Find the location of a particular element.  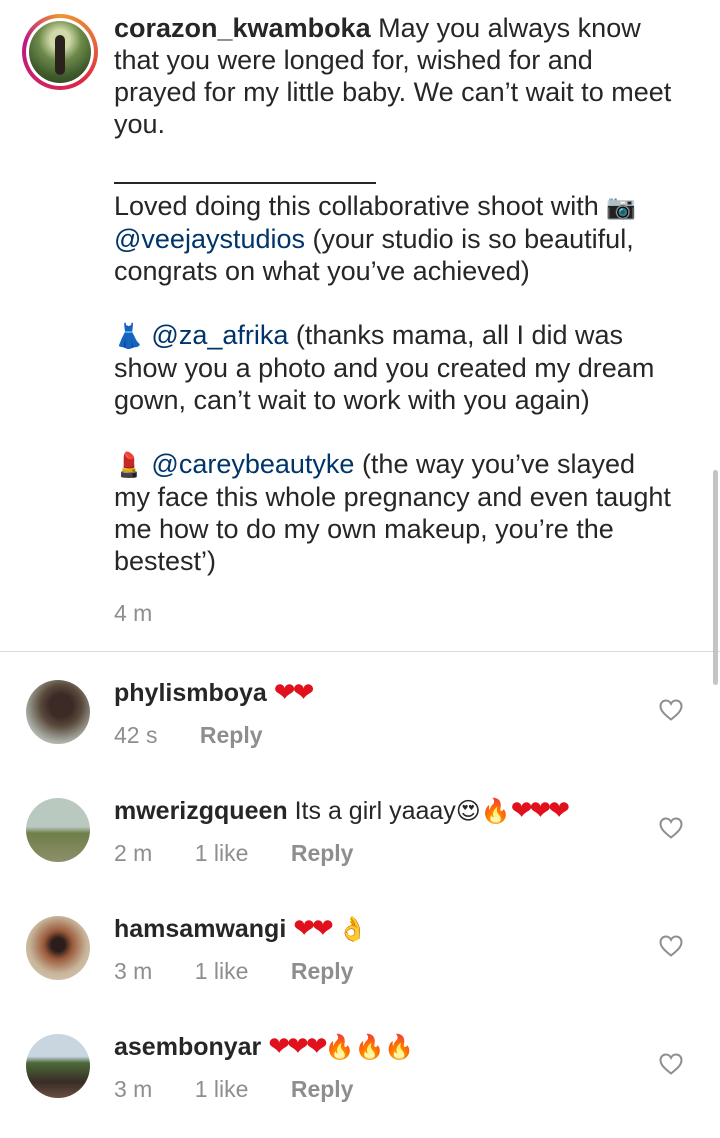

comment-text: mwerizgqueen Its a girl yaaay😍🔥❤❤❤ is located at coordinates (342, 811).